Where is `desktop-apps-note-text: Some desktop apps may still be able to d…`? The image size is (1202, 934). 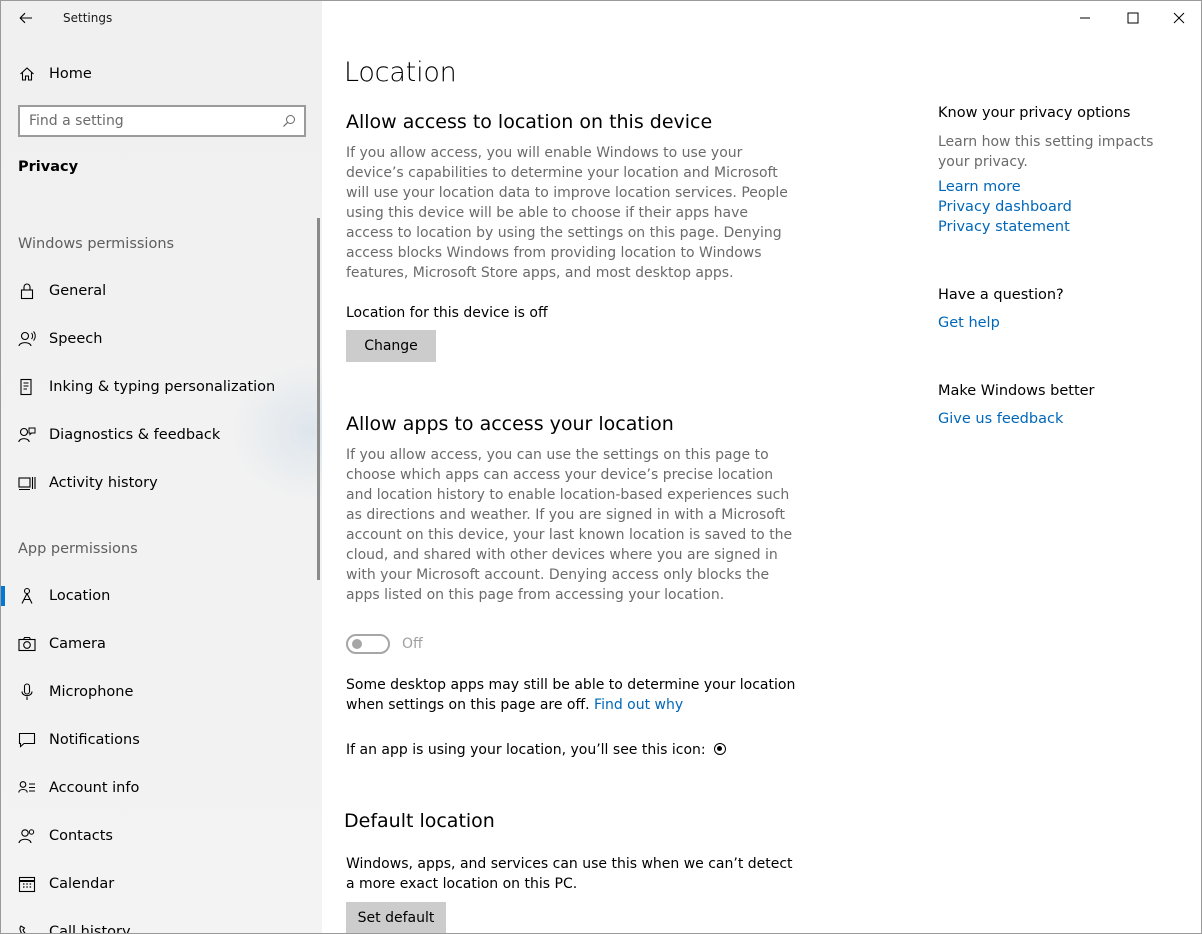
desktop-apps-note-text: Some desktop apps may still be able to d… is located at coordinates (571, 695).